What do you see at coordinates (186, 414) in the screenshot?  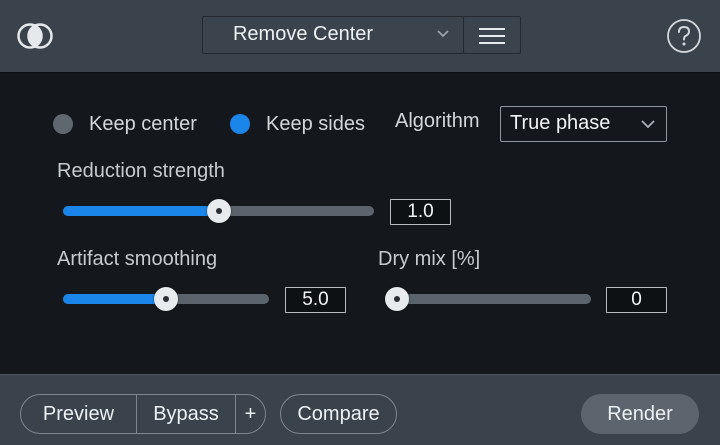 I see `bypass-button: Bypass` at bounding box center [186, 414].